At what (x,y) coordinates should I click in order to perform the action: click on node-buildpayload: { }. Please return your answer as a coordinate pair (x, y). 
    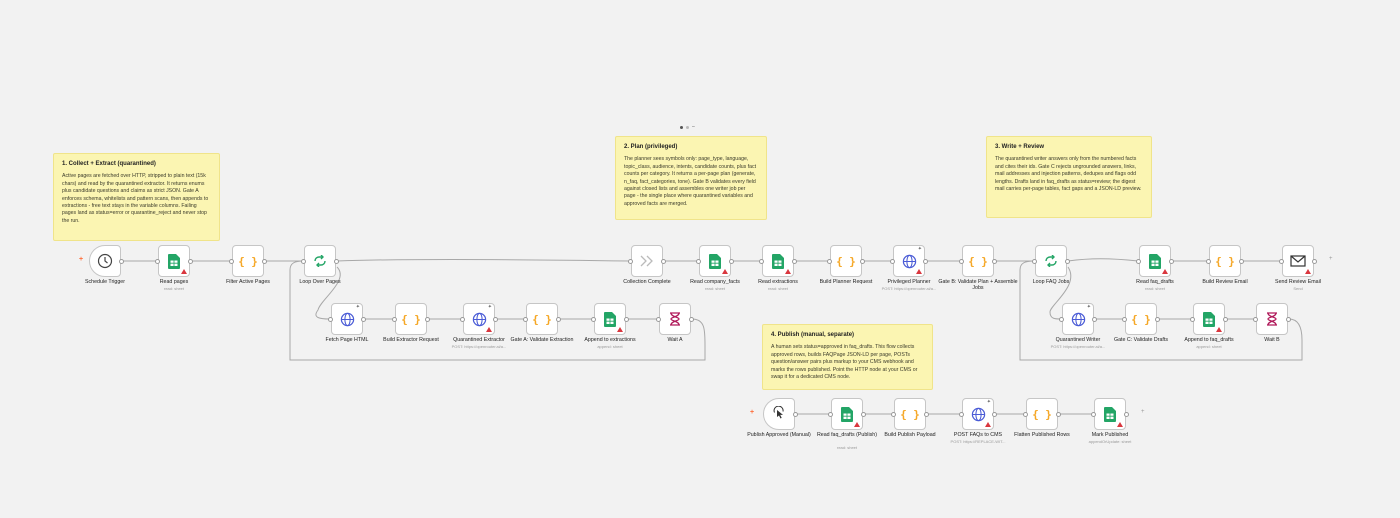
    Looking at the image, I should click on (910, 414).